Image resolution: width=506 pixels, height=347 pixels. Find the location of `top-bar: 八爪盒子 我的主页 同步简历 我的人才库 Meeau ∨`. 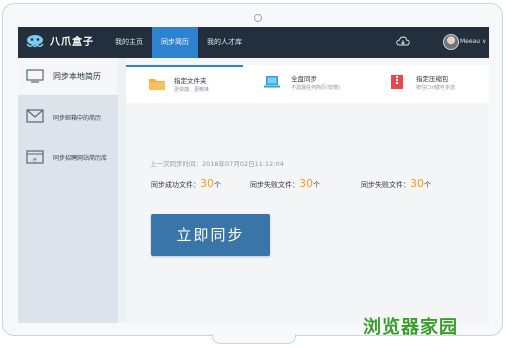

top-bar: 八爪盒子 我的主页 同步简历 我的人才库 Meeau ∨ is located at coordinates (253, 42).